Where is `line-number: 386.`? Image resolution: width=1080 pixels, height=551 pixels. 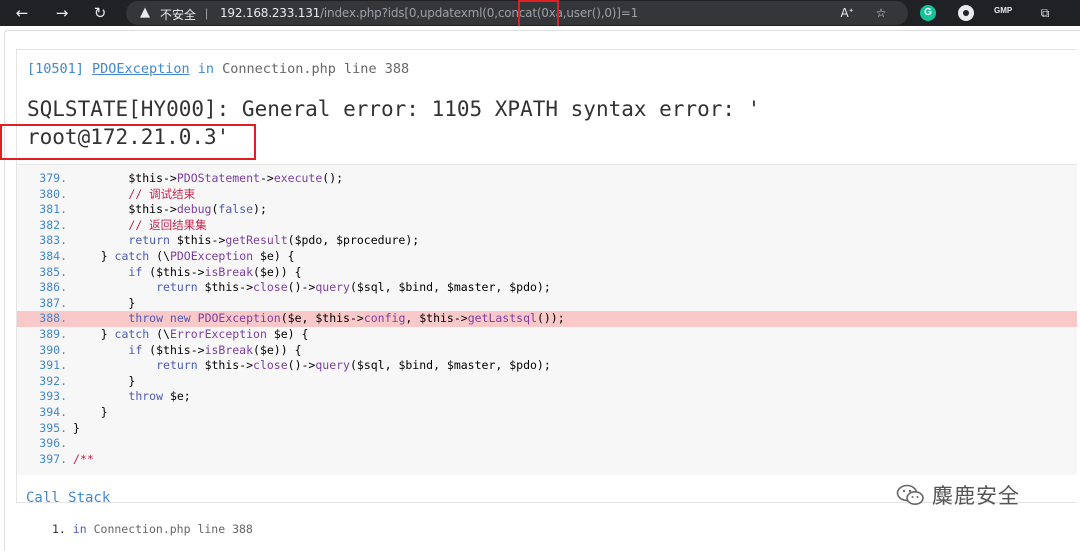
line-number: 386. is located at coordinates (53, 287).